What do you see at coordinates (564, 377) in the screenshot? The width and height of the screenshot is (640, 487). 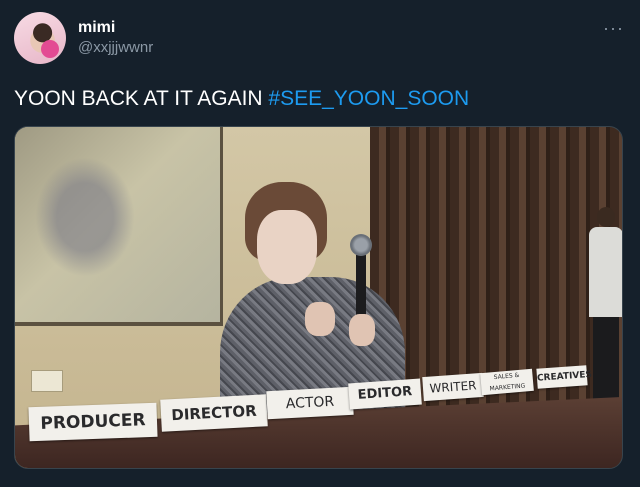 I see `name-card-creatives: CREATIVES` at bounding box center [564, 377].